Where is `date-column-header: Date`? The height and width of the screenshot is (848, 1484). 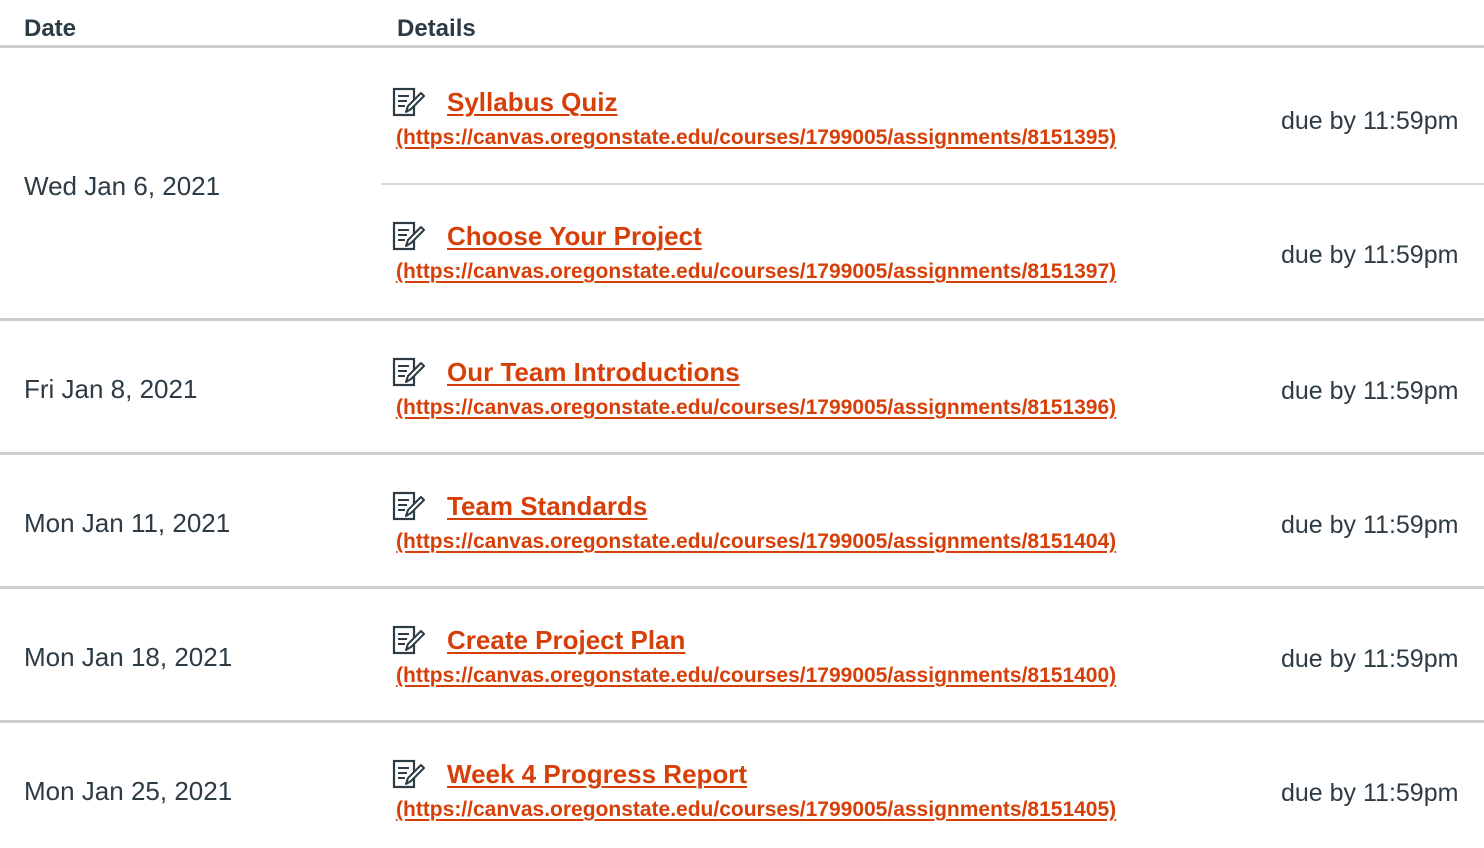
date-column-header: Date is located at coordinates (50, 28).